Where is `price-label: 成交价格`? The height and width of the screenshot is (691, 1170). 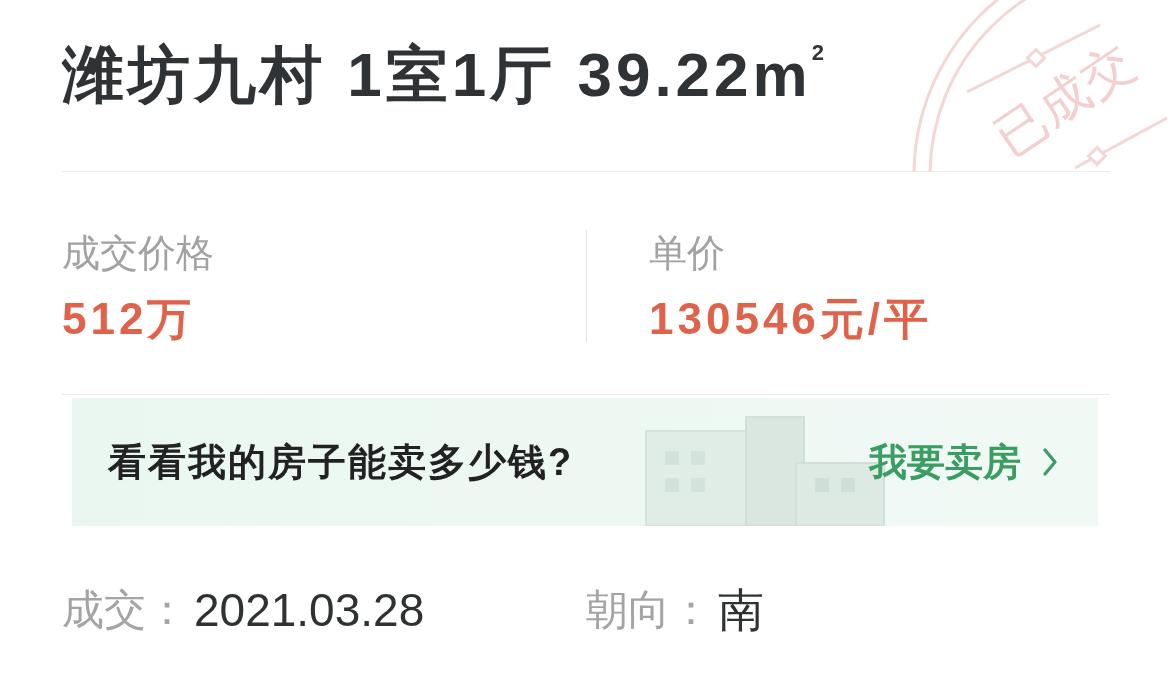
price-label: 成交价格 is located at coordinates (138, 253).